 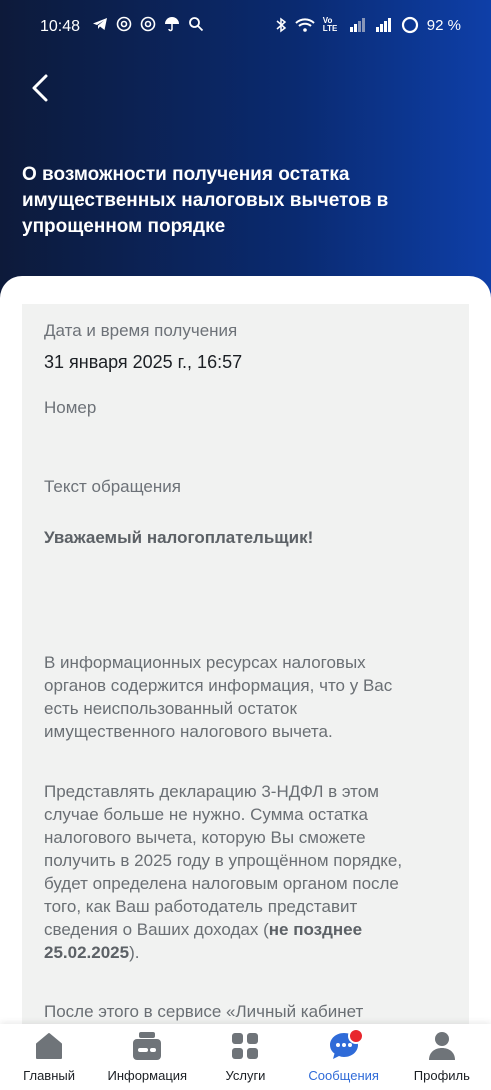 What do you see at coordinates (245, 1046) in the screenshot?
I see `grid-icon` at bounding box center [245, 1046].